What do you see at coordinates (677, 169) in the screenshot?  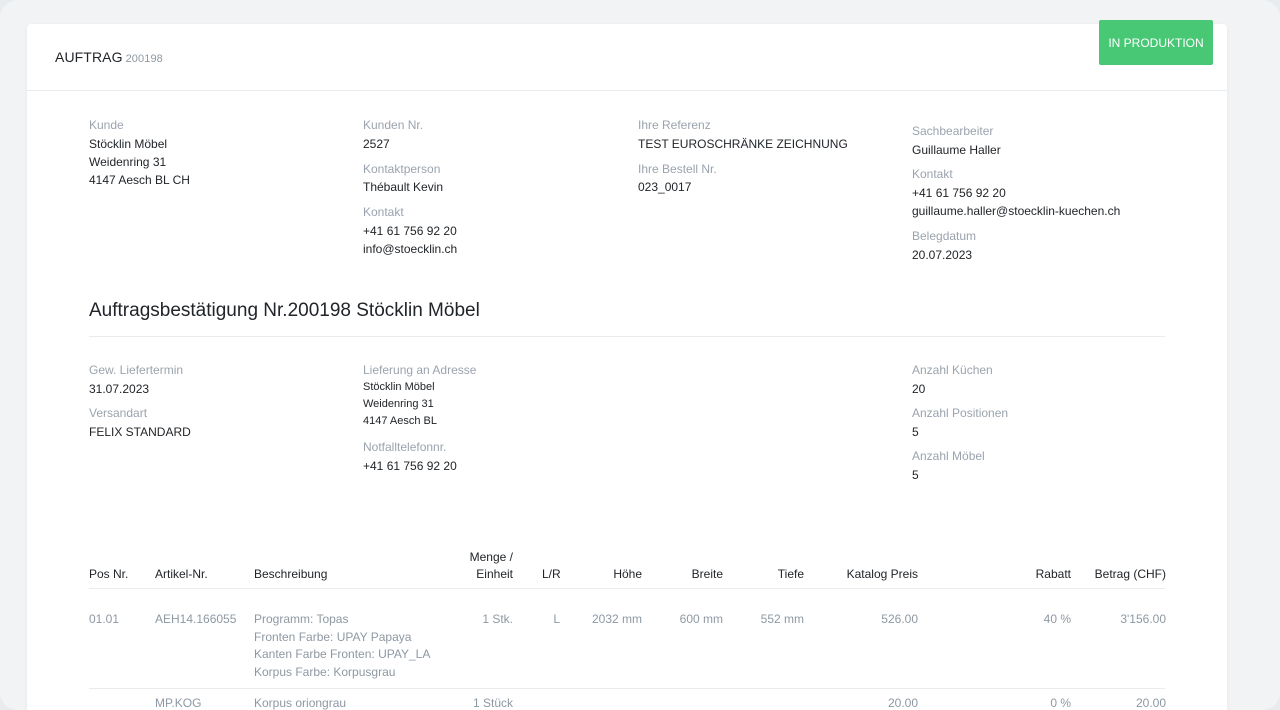 I see `order-no-label: Ihre Bestell Nr.` at bounding box center [677, 169].